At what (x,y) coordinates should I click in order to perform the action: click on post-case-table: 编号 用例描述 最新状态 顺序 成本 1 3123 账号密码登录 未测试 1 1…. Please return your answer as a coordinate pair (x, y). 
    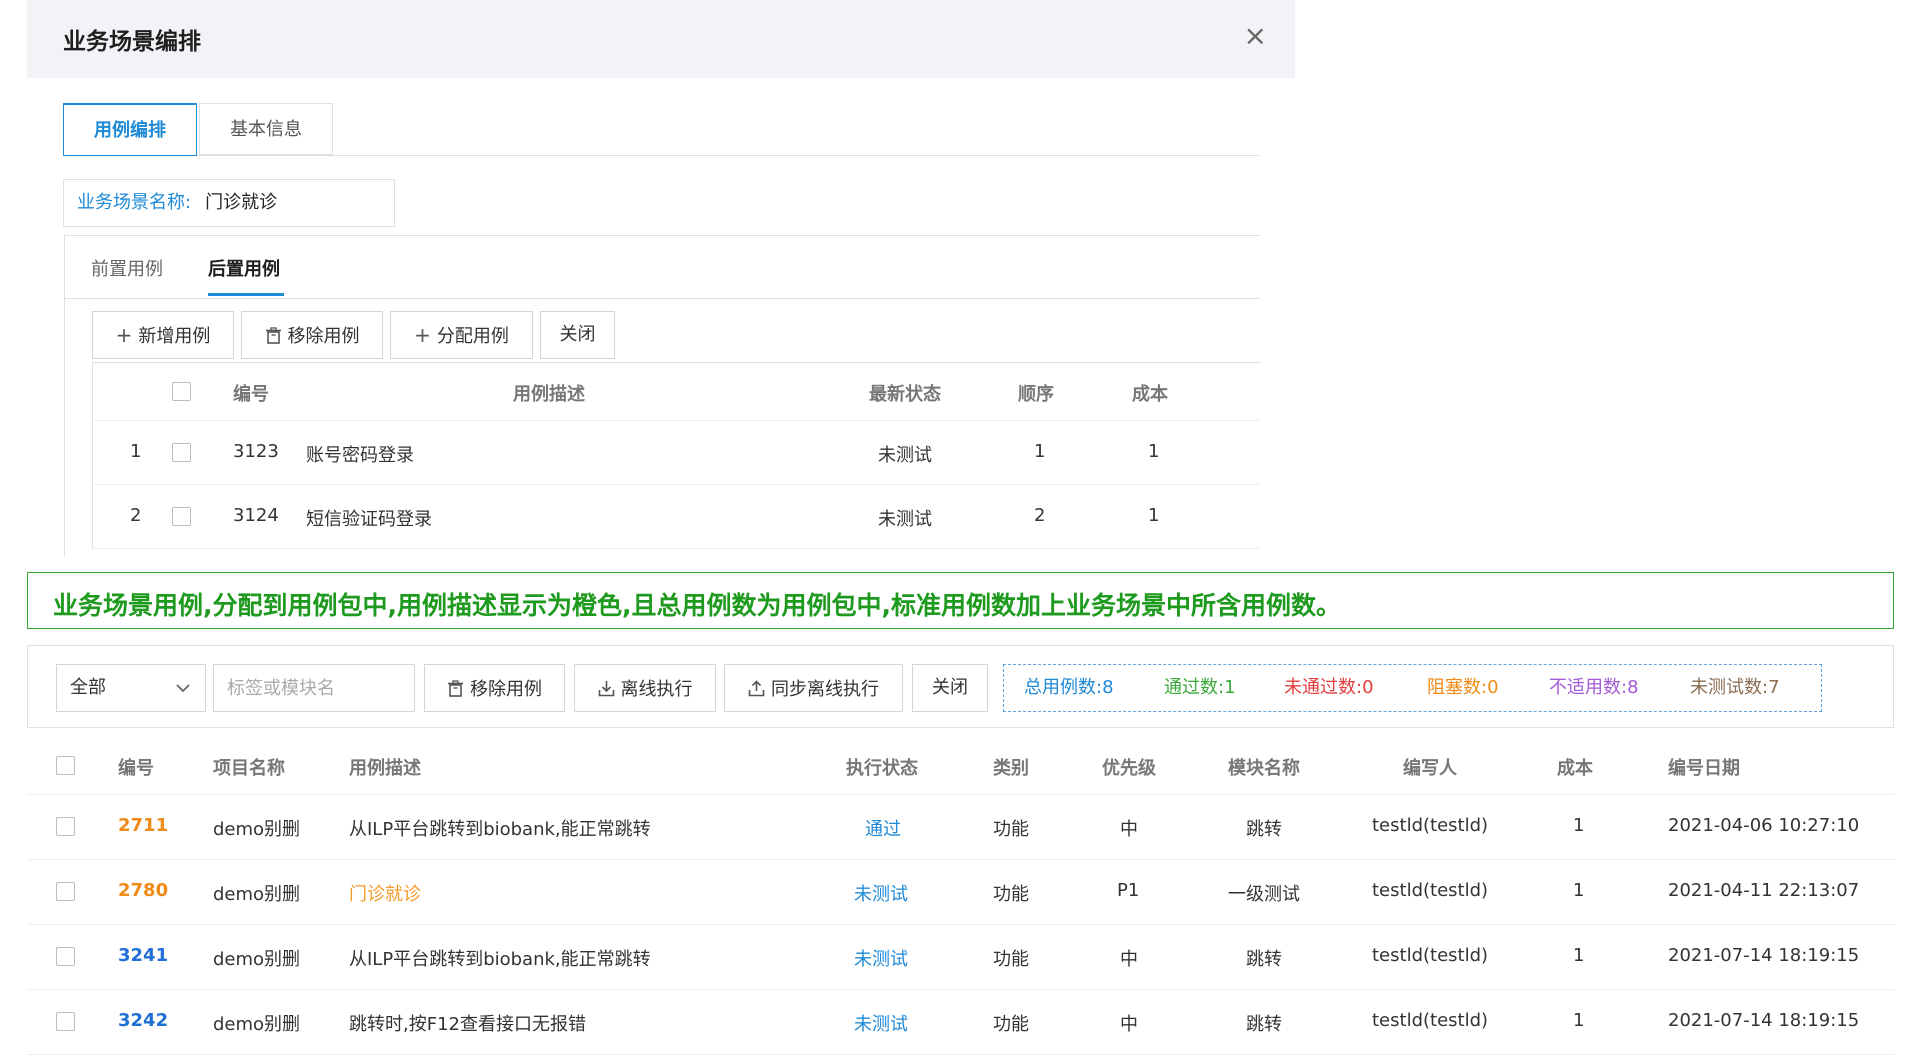
    Looking at the image, I should click on (676, 455).